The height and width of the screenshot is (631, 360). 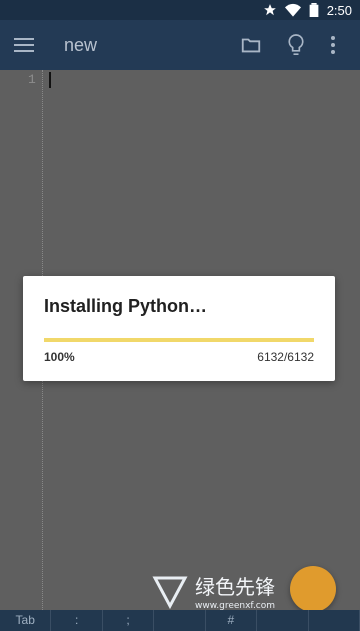 I want to click on star-icon, so click(x=269, y=10).